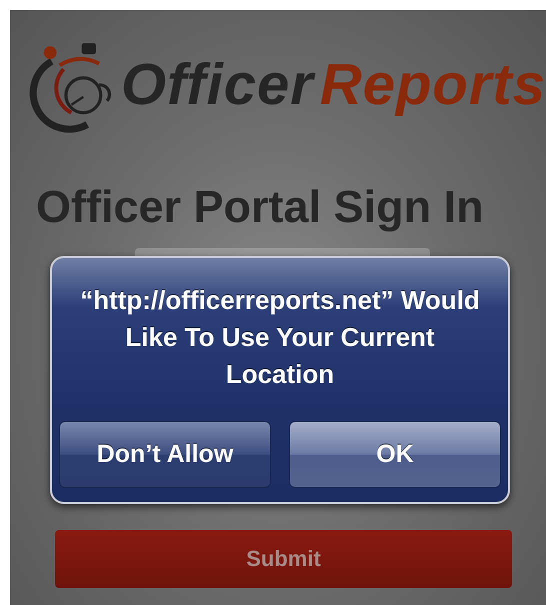  What do you see at coordinates (395, 454) in the screenshot?
I see `ok-button: OK` at bounding box center [395, 454].